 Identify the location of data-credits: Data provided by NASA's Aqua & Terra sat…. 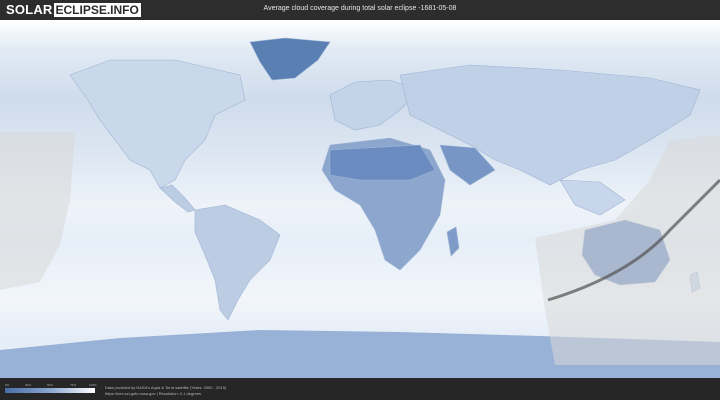
(165, 391).